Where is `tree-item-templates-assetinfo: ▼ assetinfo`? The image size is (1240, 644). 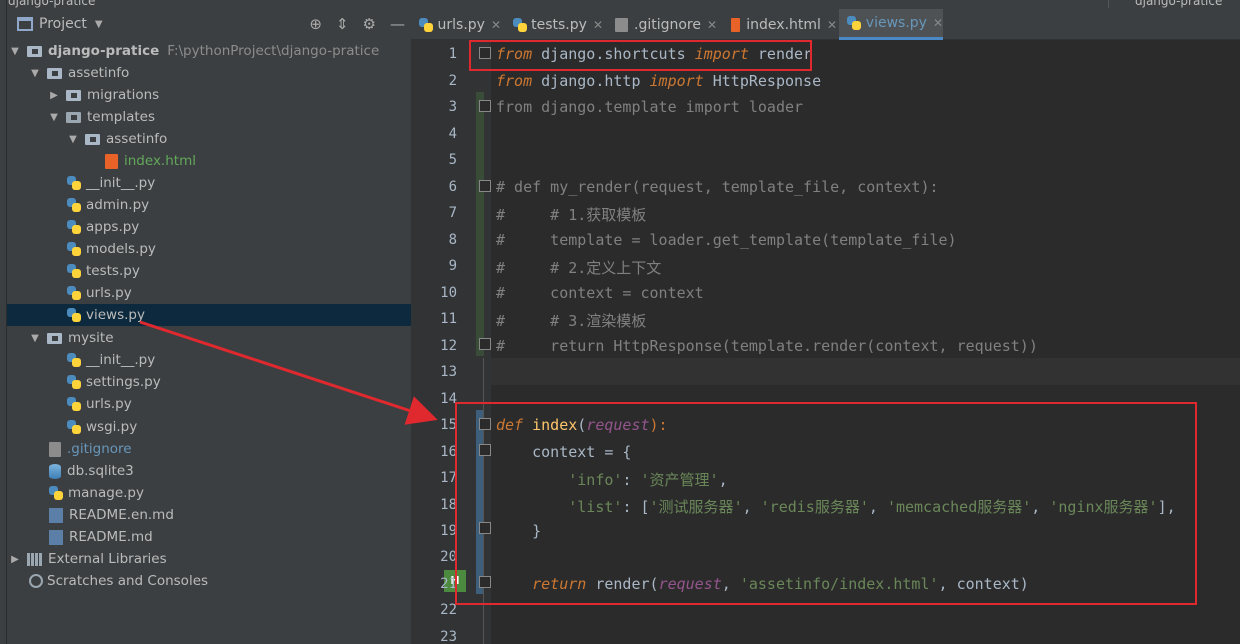 tree-item-templates-assetinfo: ▼ assetinfo is located at coordinates (209, 139).